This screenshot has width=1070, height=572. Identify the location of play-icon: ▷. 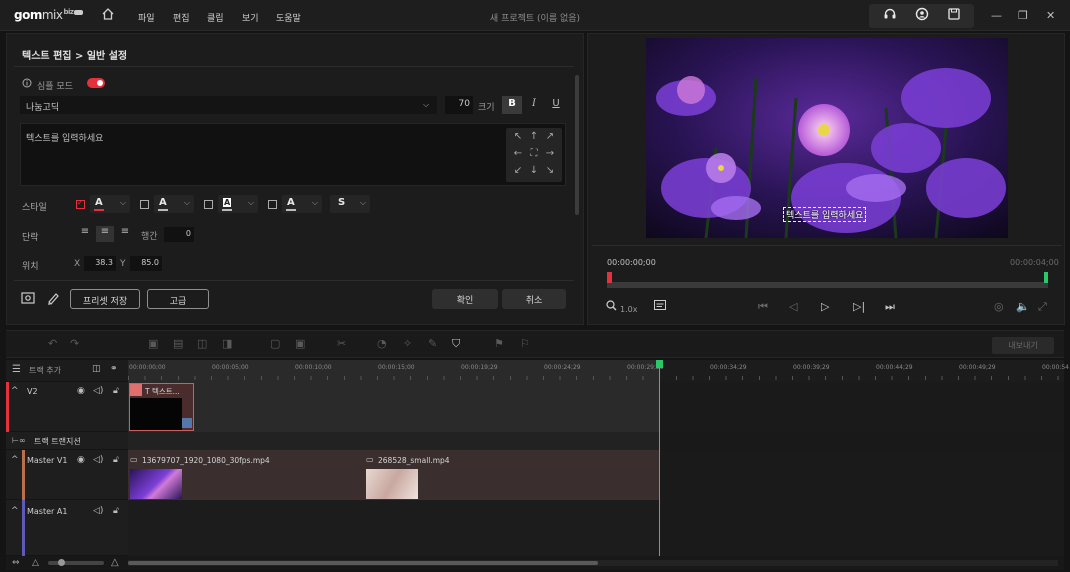
(825, 306).